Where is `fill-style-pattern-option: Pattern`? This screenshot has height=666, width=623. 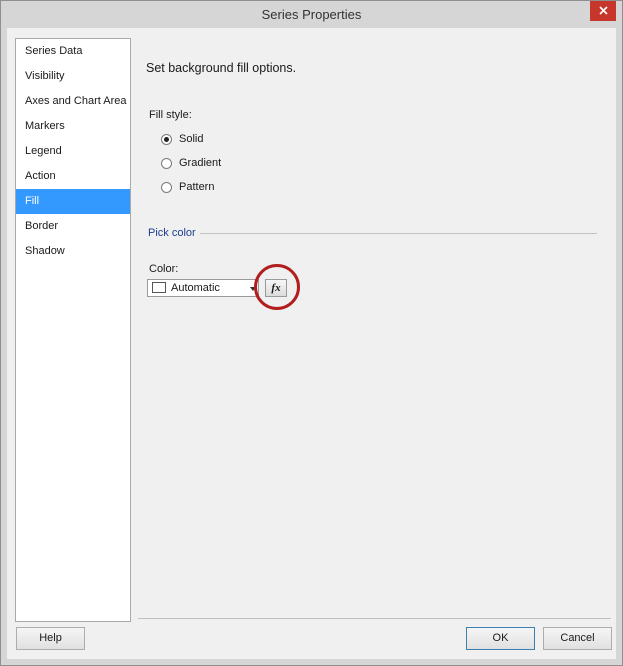
fill-style-pattern-option: Pattern is located at coordinates (187, 187).